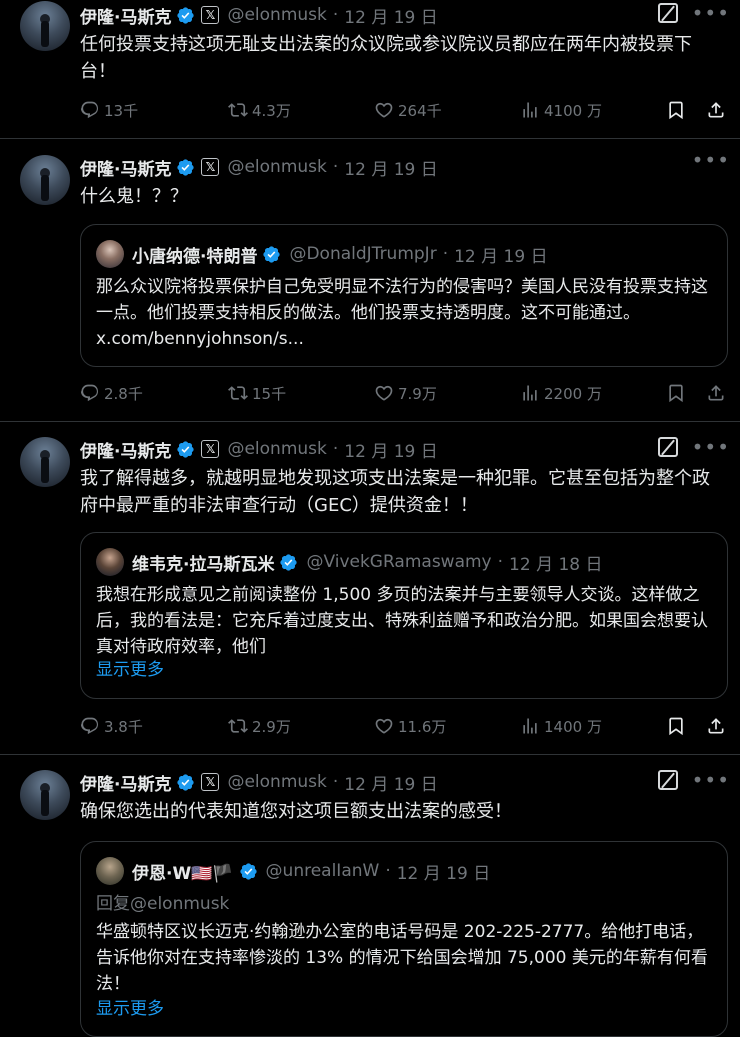 This screenshot has height=1037, width=740. I want to click on views-button: 2200 万, so click(561, 393).